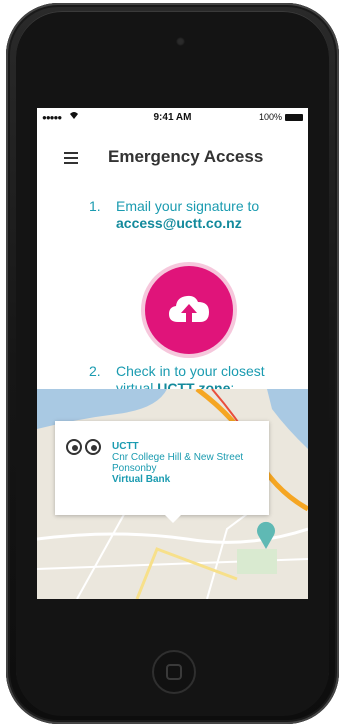 This screenshot has height=727, width=345. Describe the element at coordinates (85, 449) in the screenshot. I see `eyes-icon` at that location.